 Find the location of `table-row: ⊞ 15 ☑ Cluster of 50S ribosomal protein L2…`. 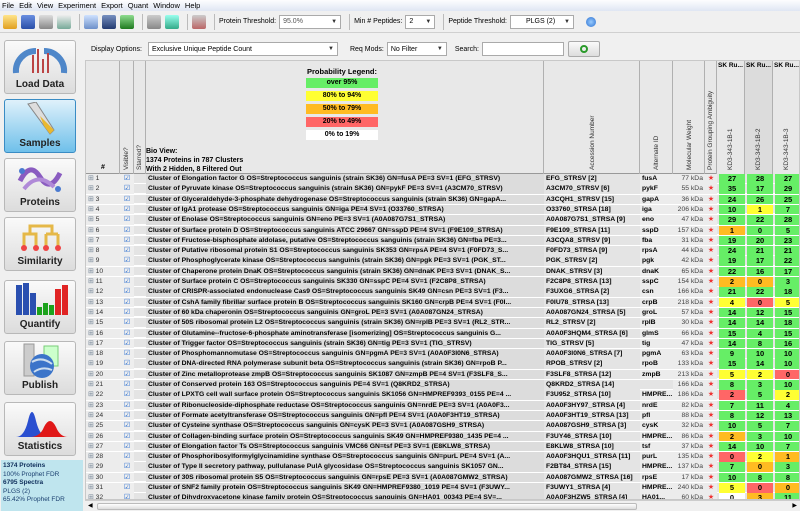

table-row: ⊞ 15 ☑ Cluster of 50S ribosomal protein L2… is located at coordinates (442, 323).